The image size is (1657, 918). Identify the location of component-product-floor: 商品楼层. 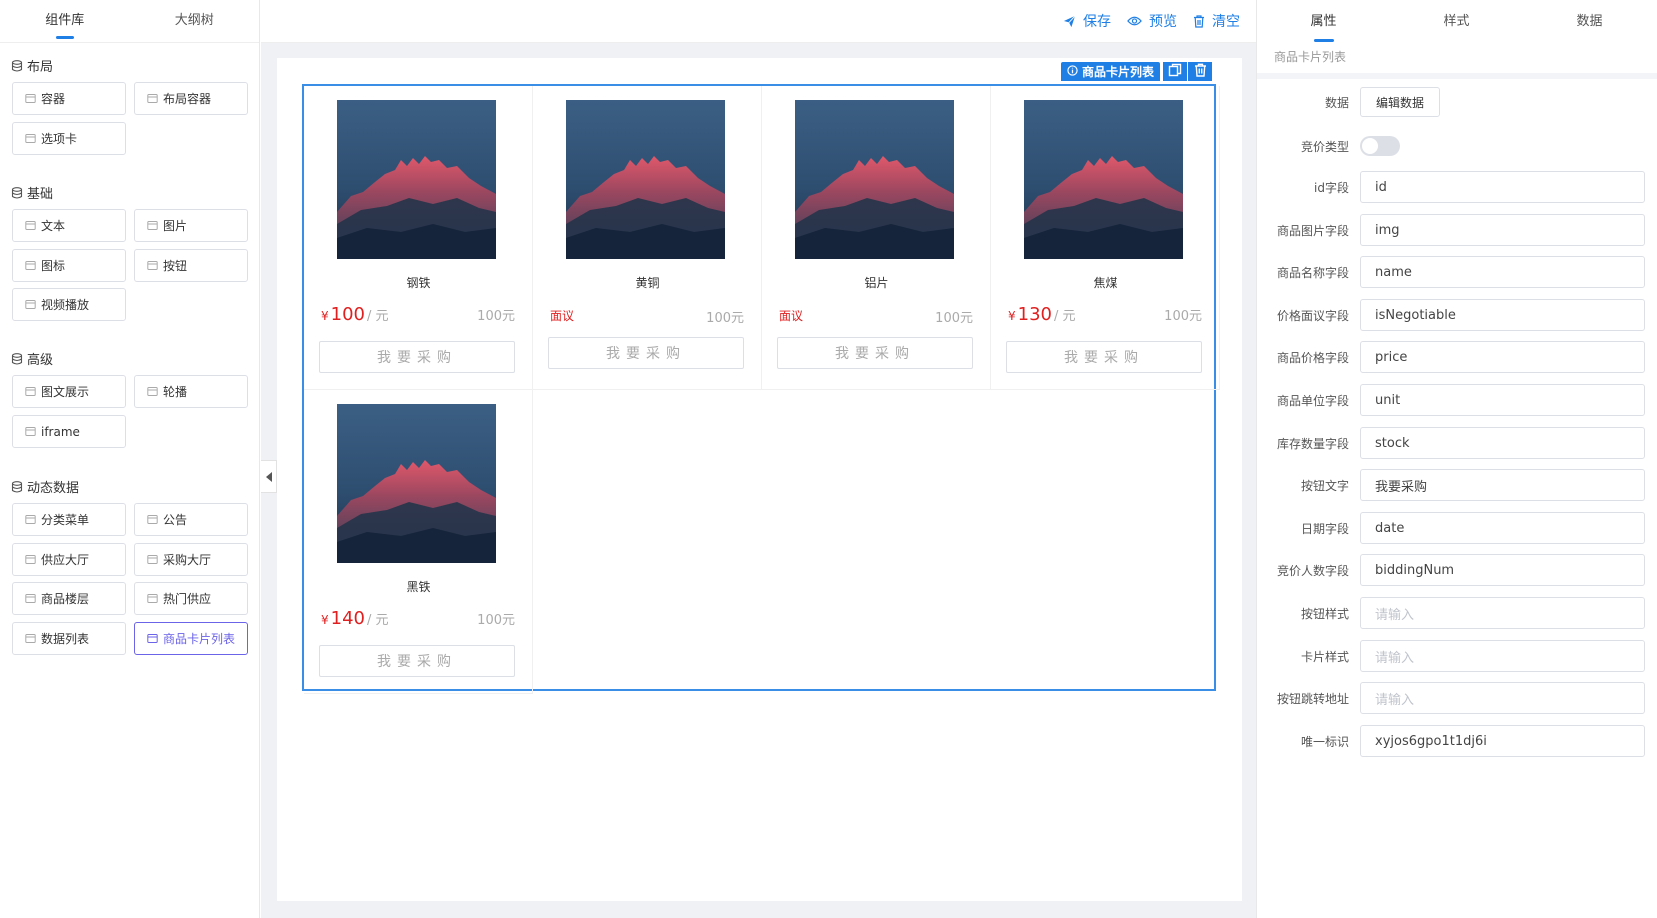
(69, 598).